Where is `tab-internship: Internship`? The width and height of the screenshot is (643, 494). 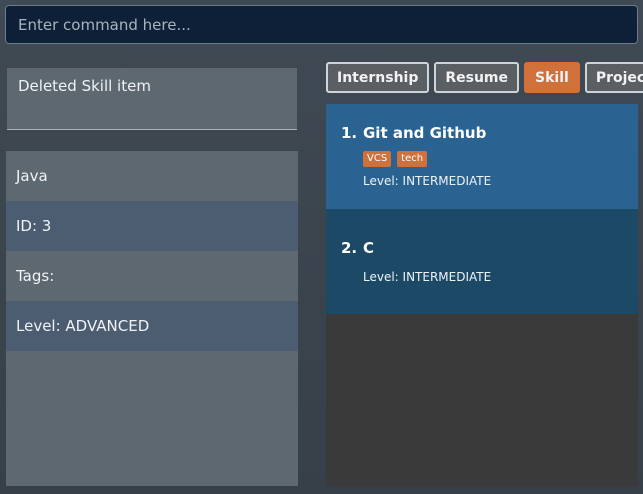
tab-internship: Internship is located at coordinates (378, 77).